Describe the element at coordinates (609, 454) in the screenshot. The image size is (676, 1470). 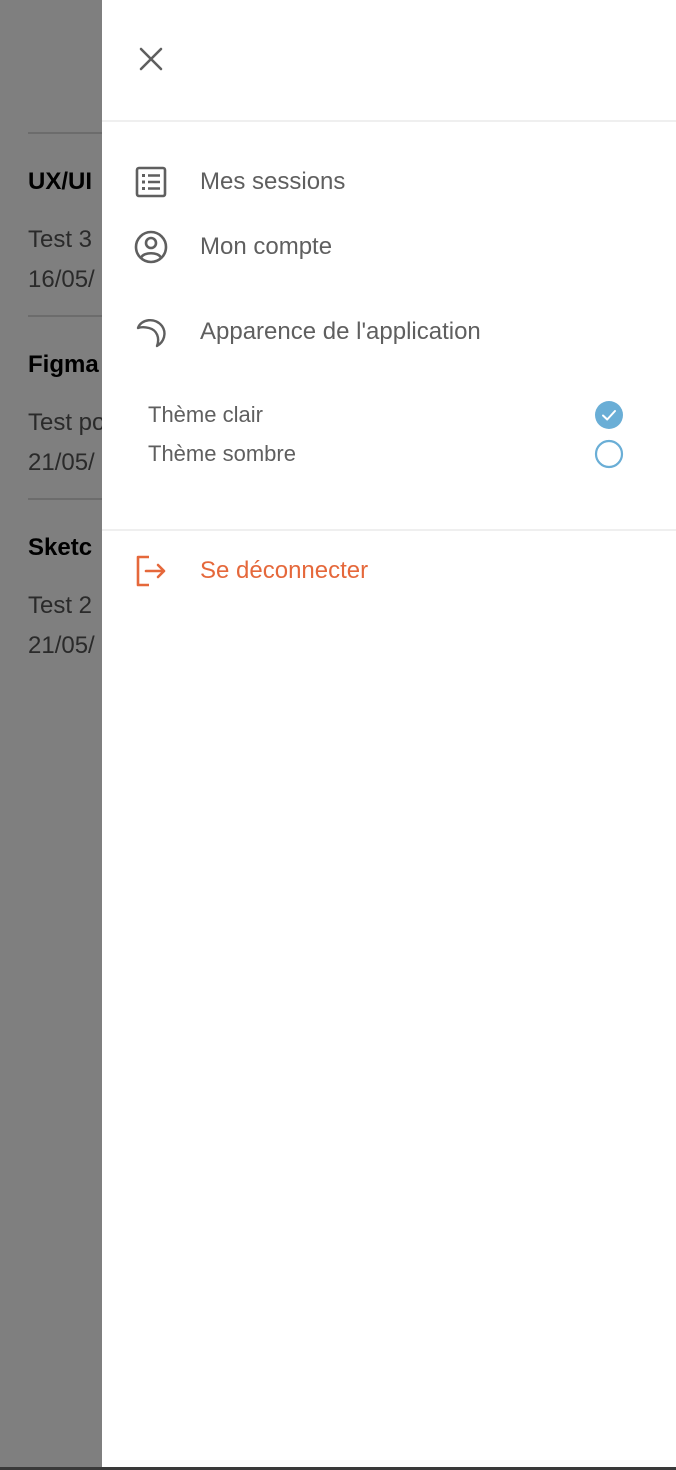
I see `radio-unchecked-icon` at that location.